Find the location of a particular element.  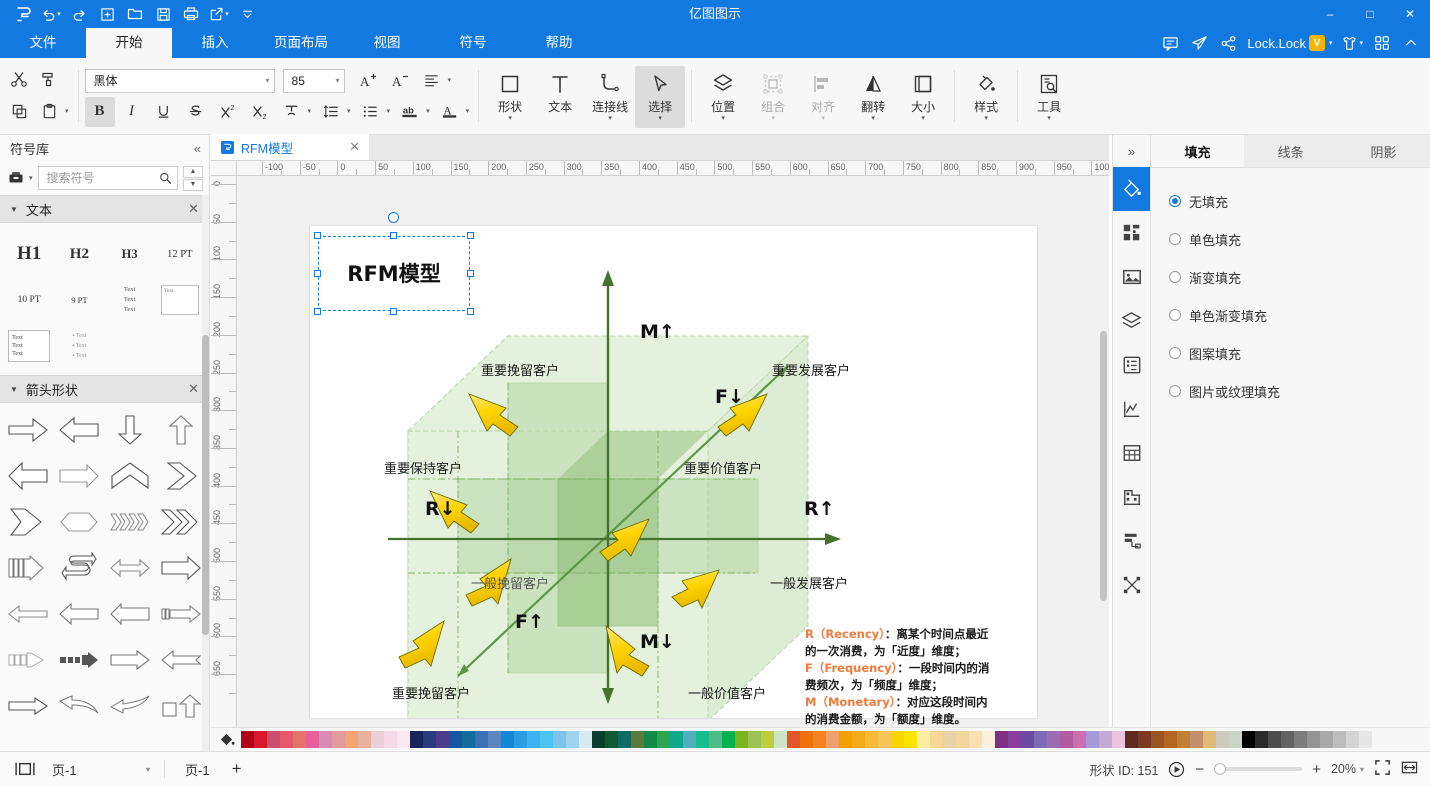

flip-tool-button: 翻转 ▾ is located at coordinates (873, 97).